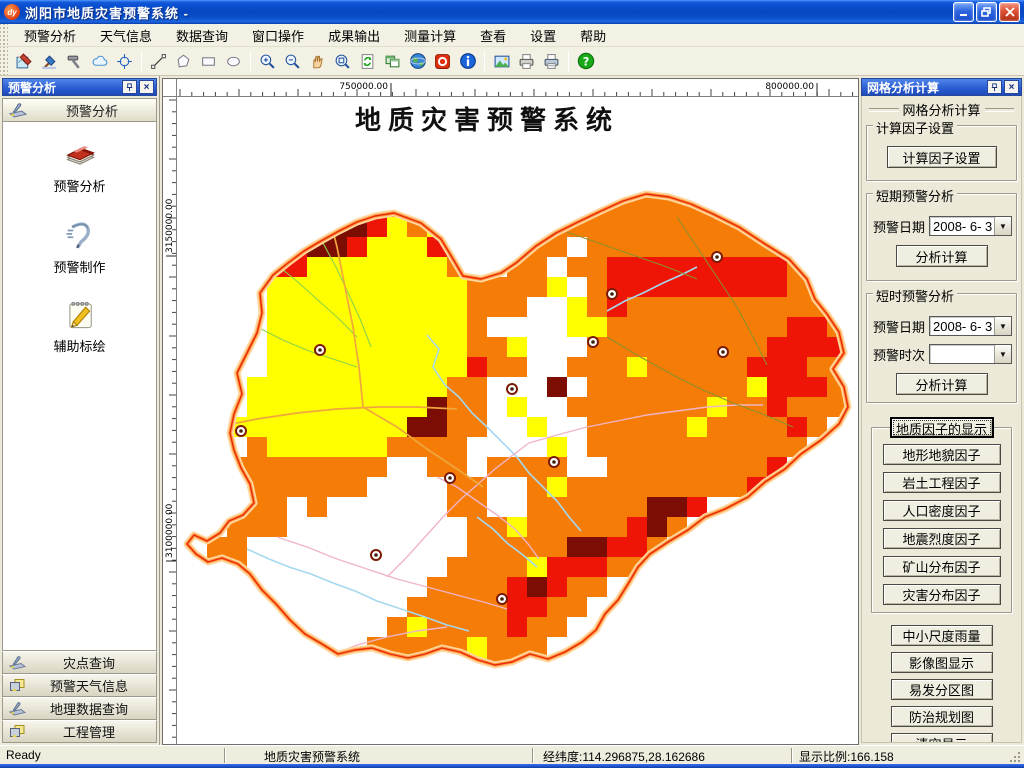  Describe the element at coordinates (487, 120) in the screenshot. I see `map-title: 地质灾害预警系统` at that location.